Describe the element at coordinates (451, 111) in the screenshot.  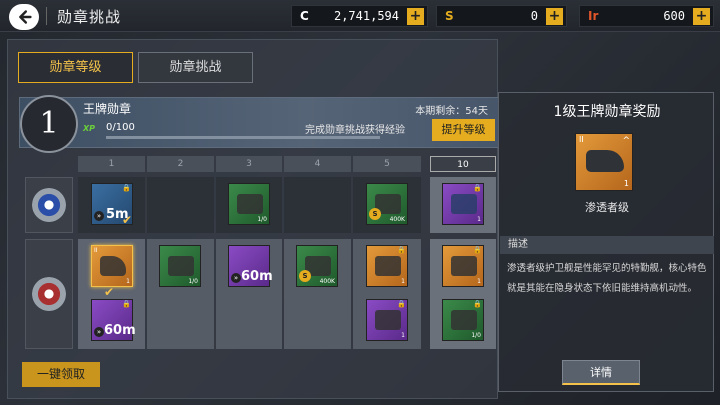
I see `remaining-days: 本期剩余：54天` at that location.